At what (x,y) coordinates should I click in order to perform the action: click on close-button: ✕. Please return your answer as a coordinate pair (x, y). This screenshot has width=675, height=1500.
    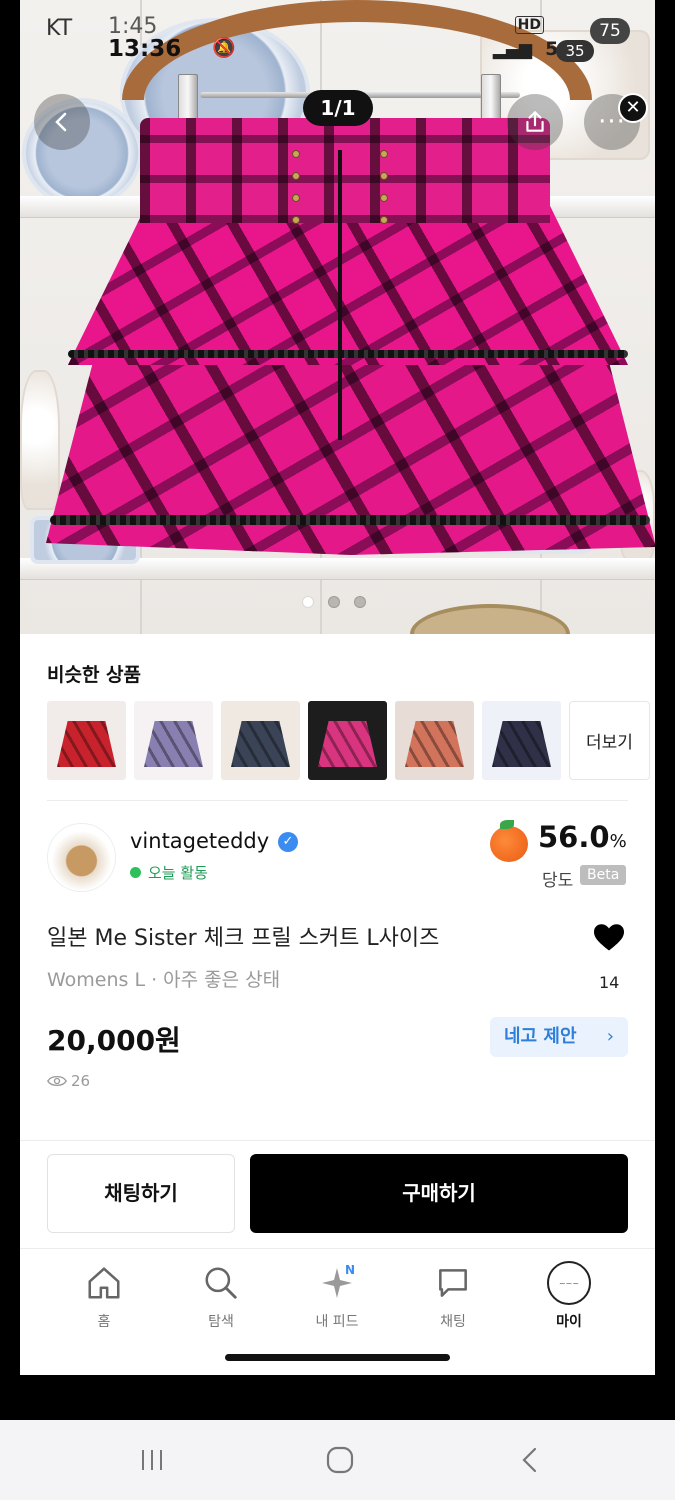
    Looking at the image, I should click on (633, 108).